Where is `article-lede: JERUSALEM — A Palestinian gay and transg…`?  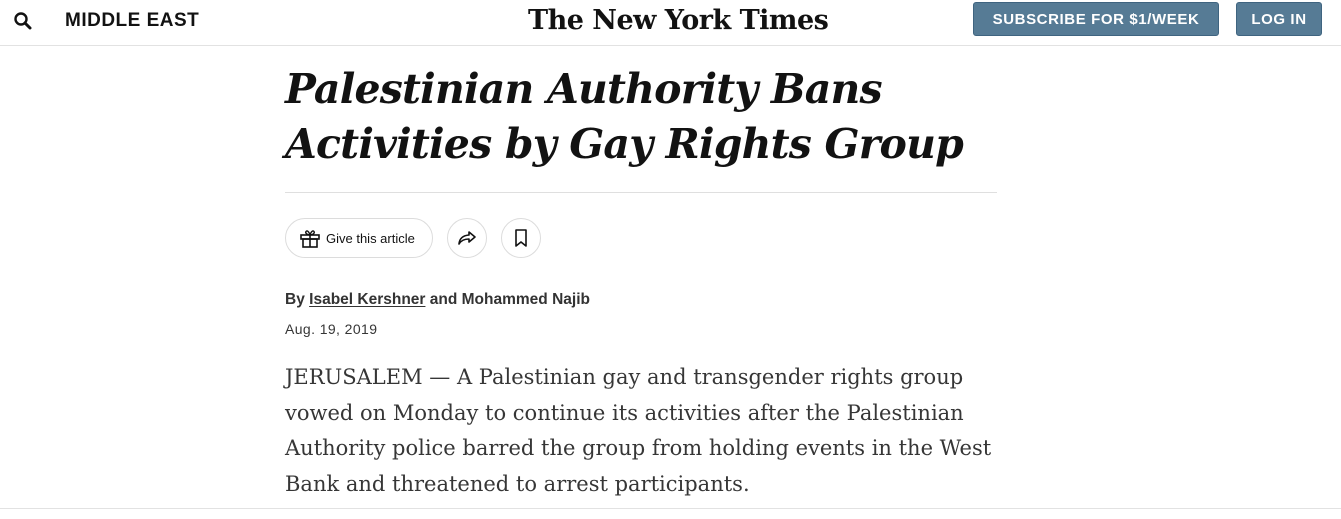
article-lede: JERUSALEM — A Palestinian gay and transg… is located at coordinates (638, 430).